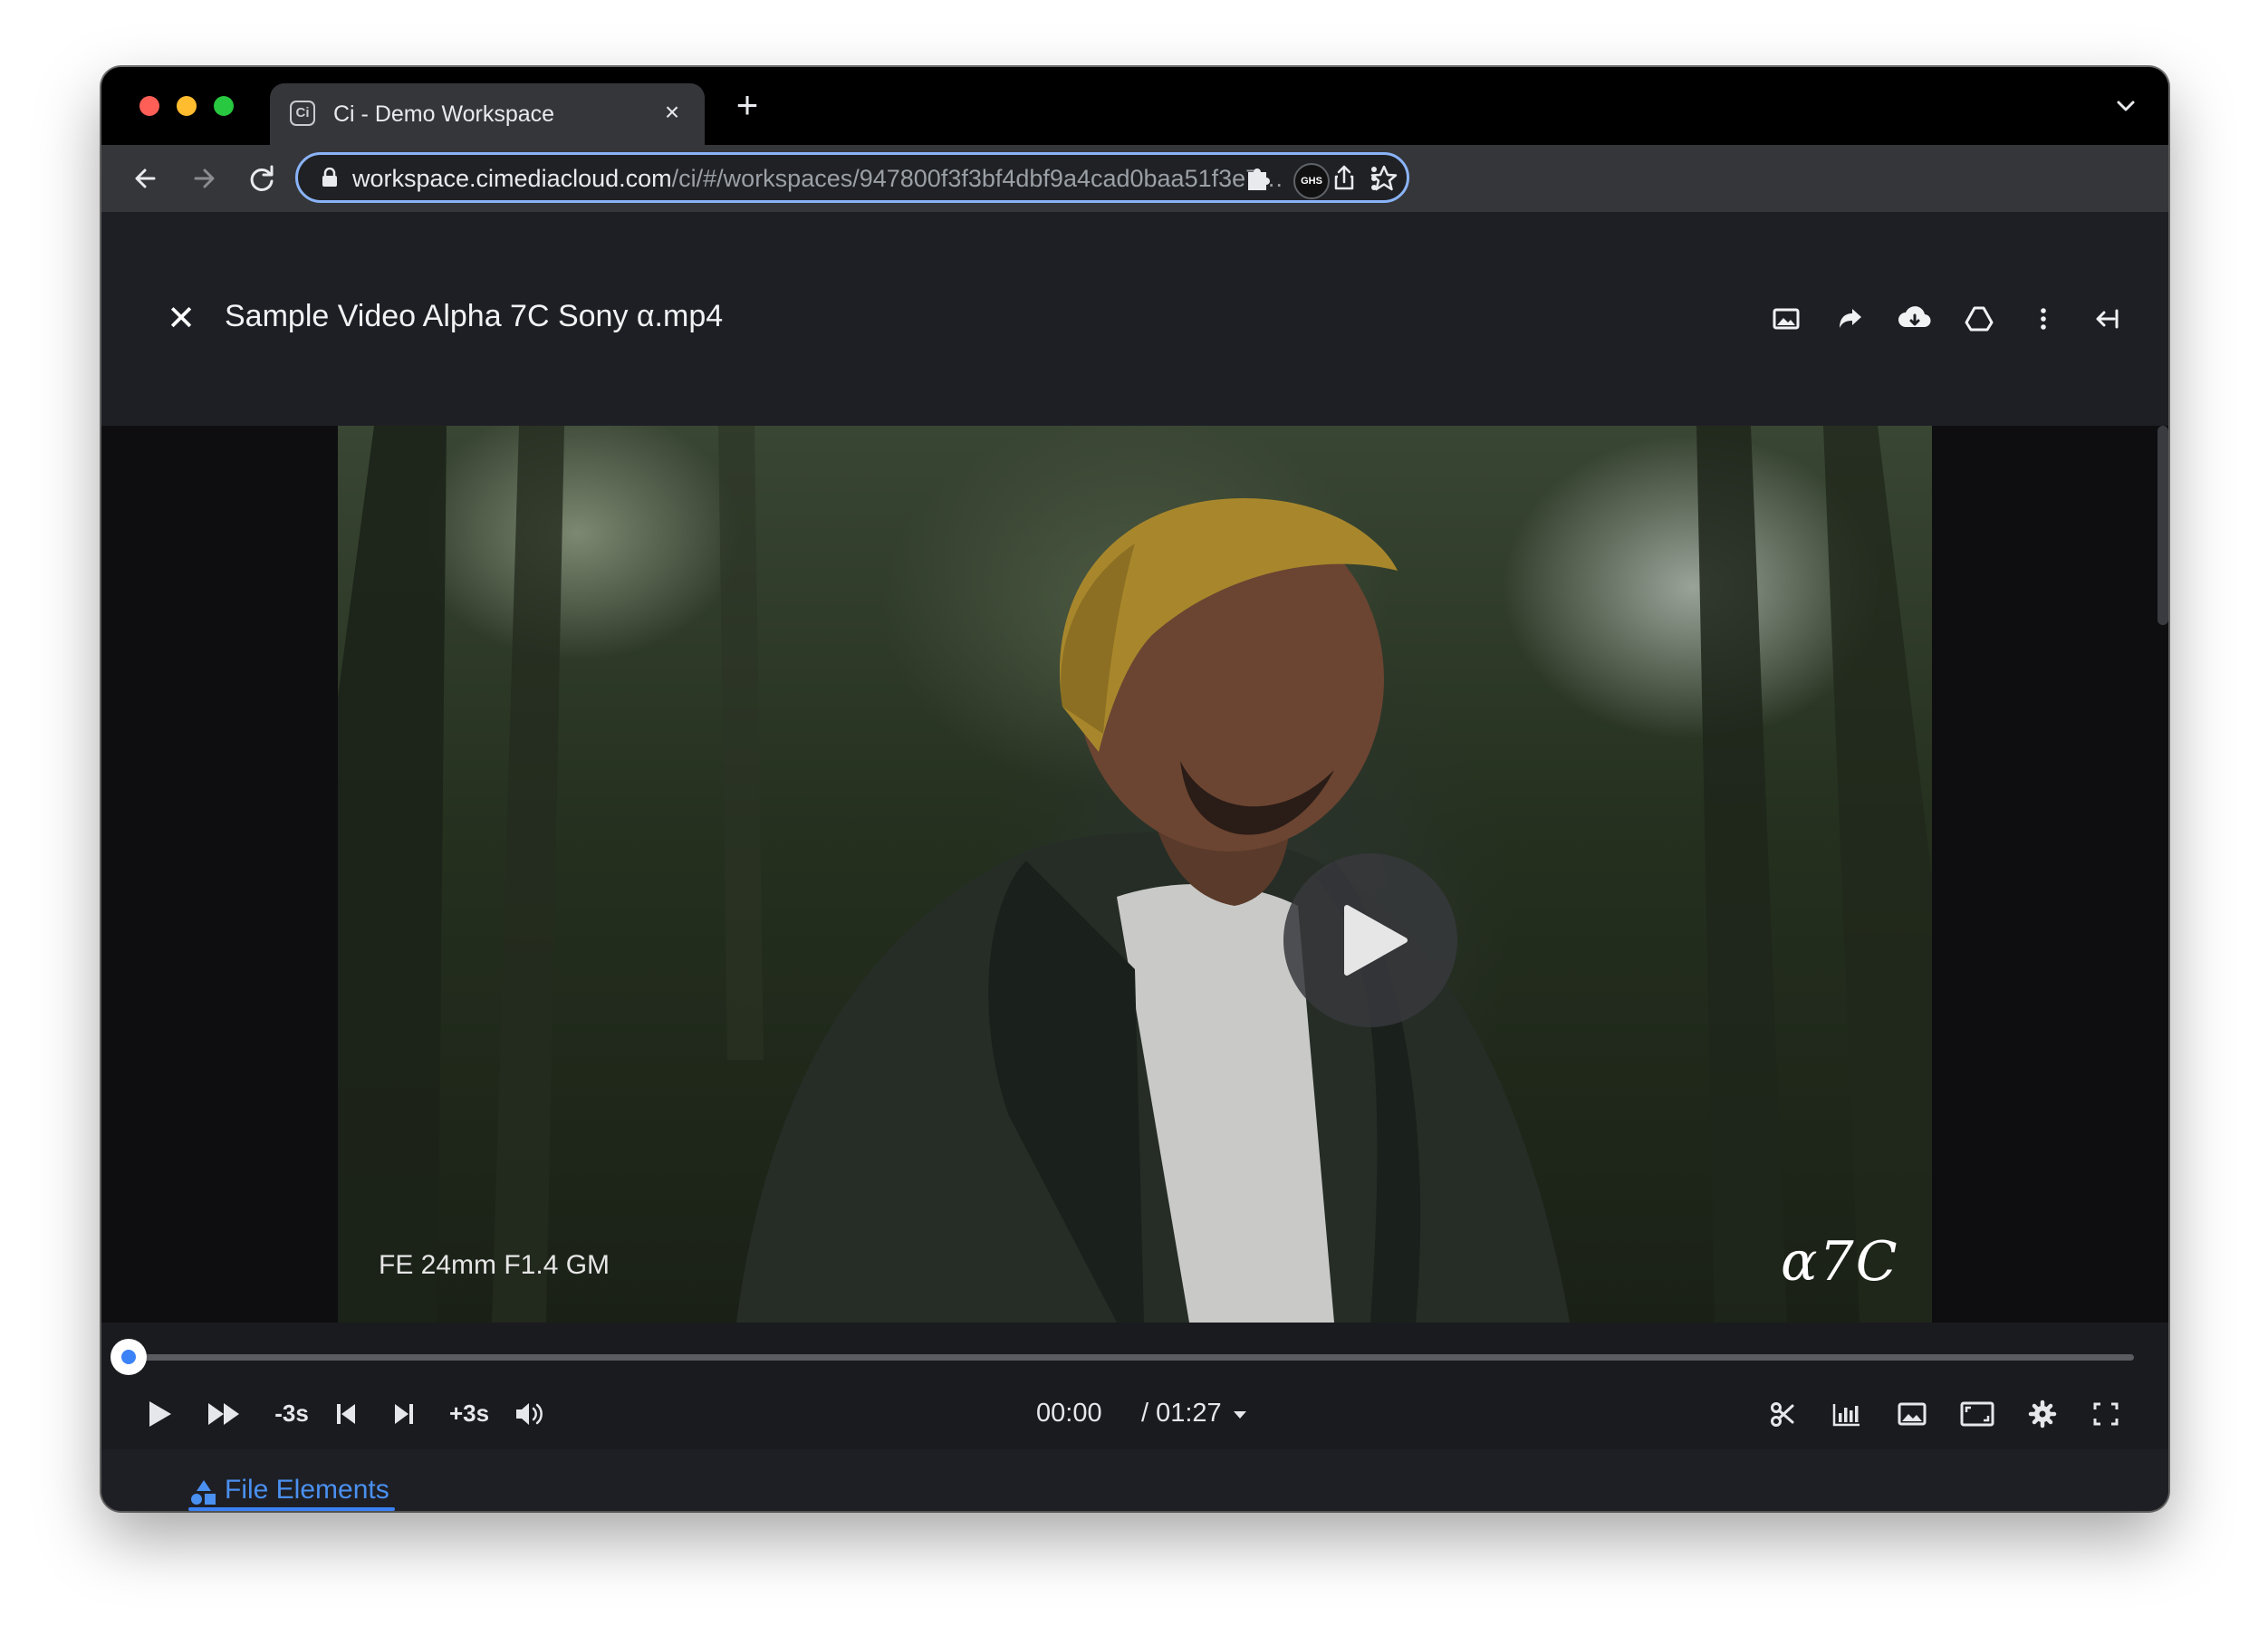  What do you see at coordinates (2163, 525) in the screenshot?
I see `scrollbar-thumb` at bounding box center [2163, 525].